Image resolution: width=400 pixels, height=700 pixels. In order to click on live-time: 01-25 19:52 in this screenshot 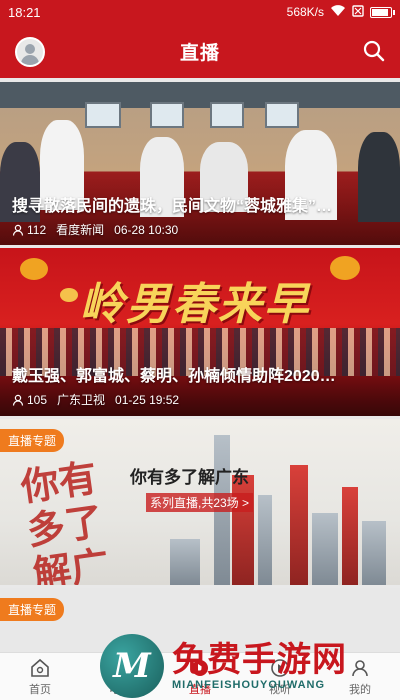, I will do `click(147, 399)`.